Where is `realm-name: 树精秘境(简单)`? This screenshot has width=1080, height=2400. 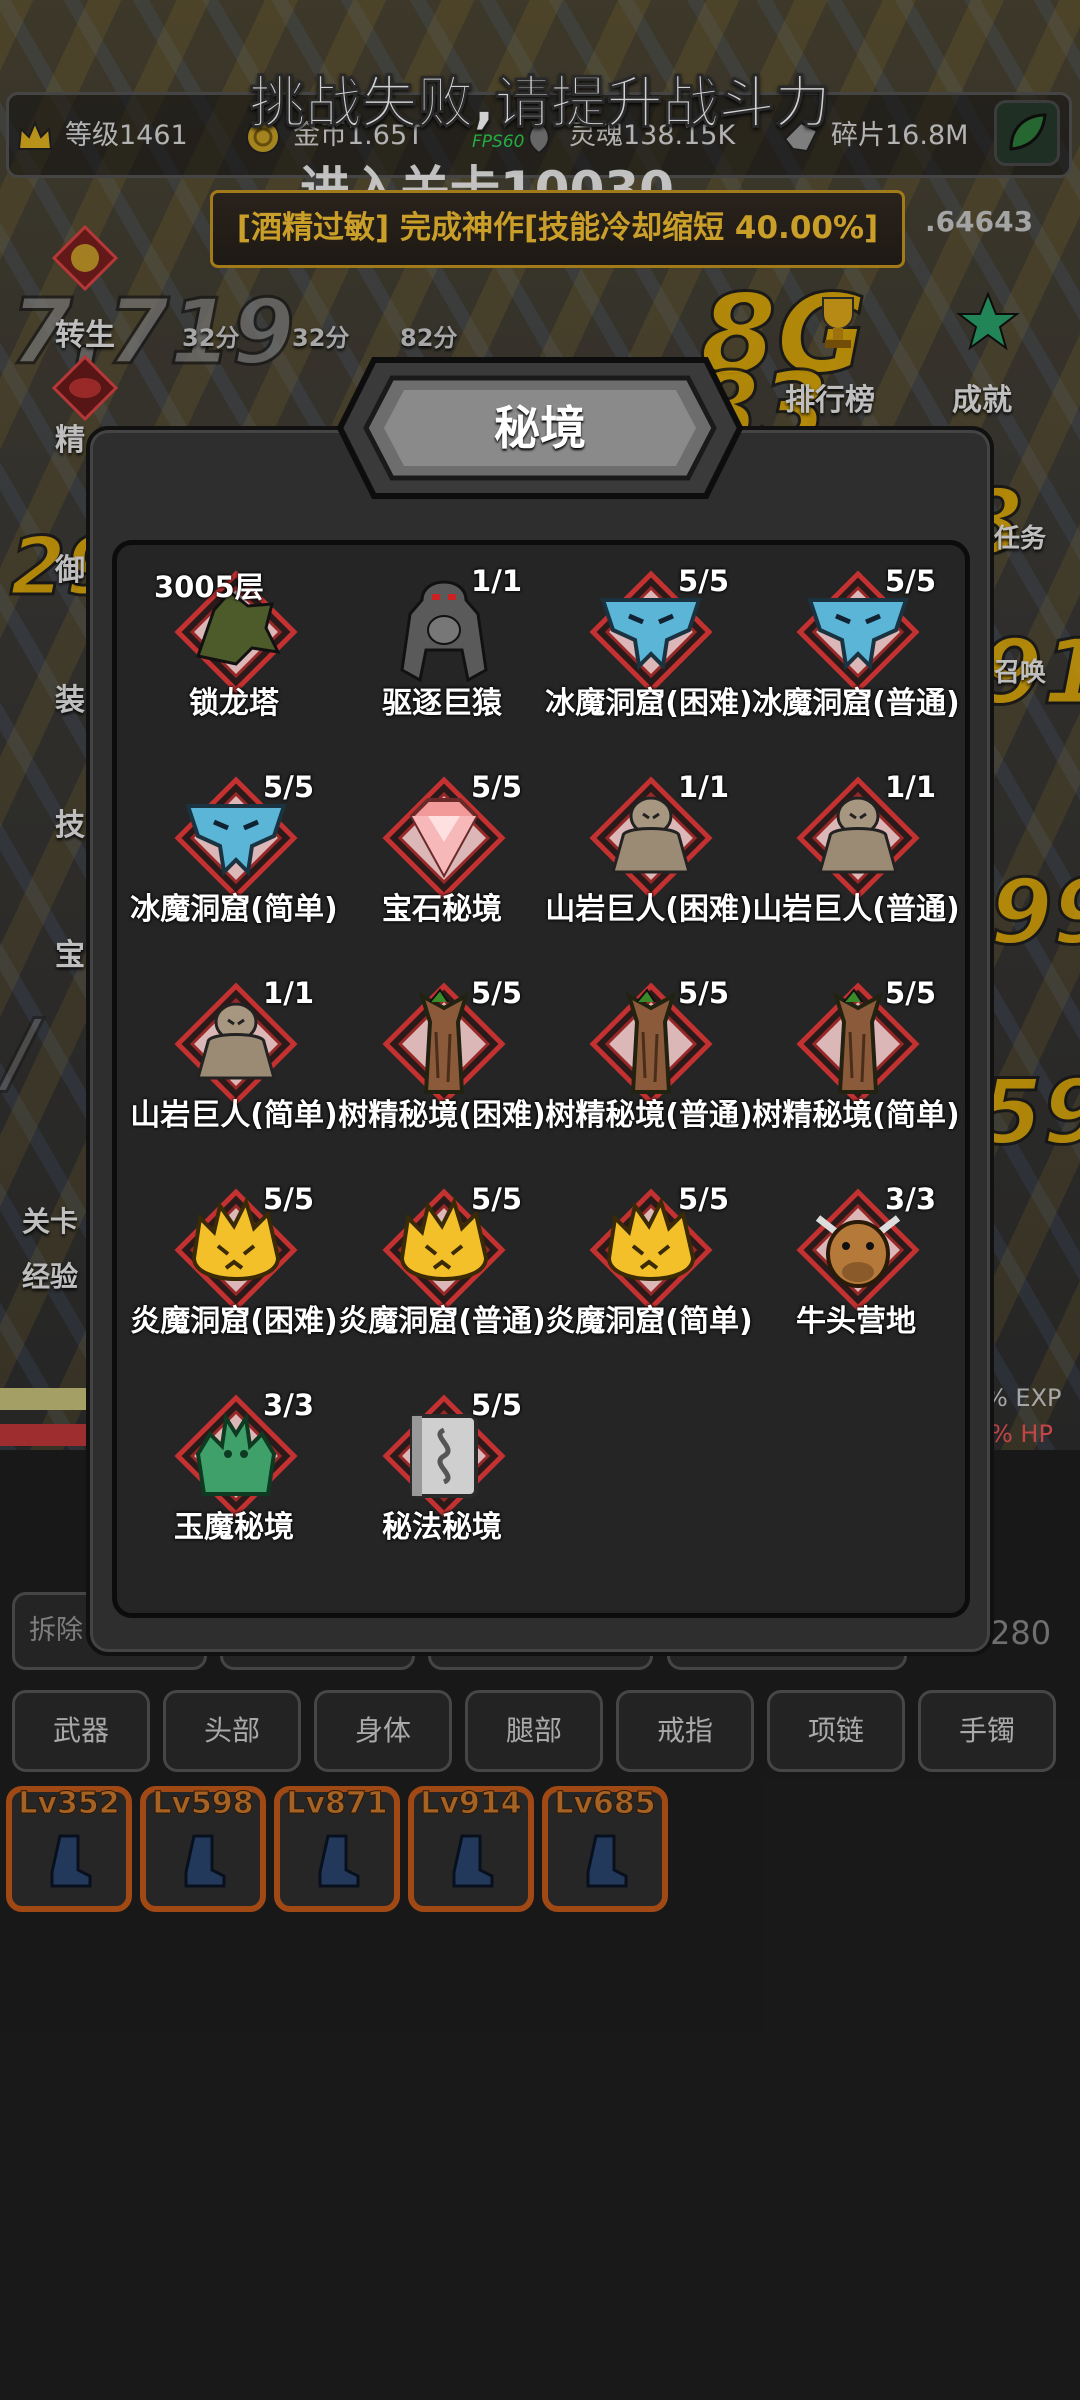
realm-name: 树精秘境(简单) is located at coordinates (856, 1115).